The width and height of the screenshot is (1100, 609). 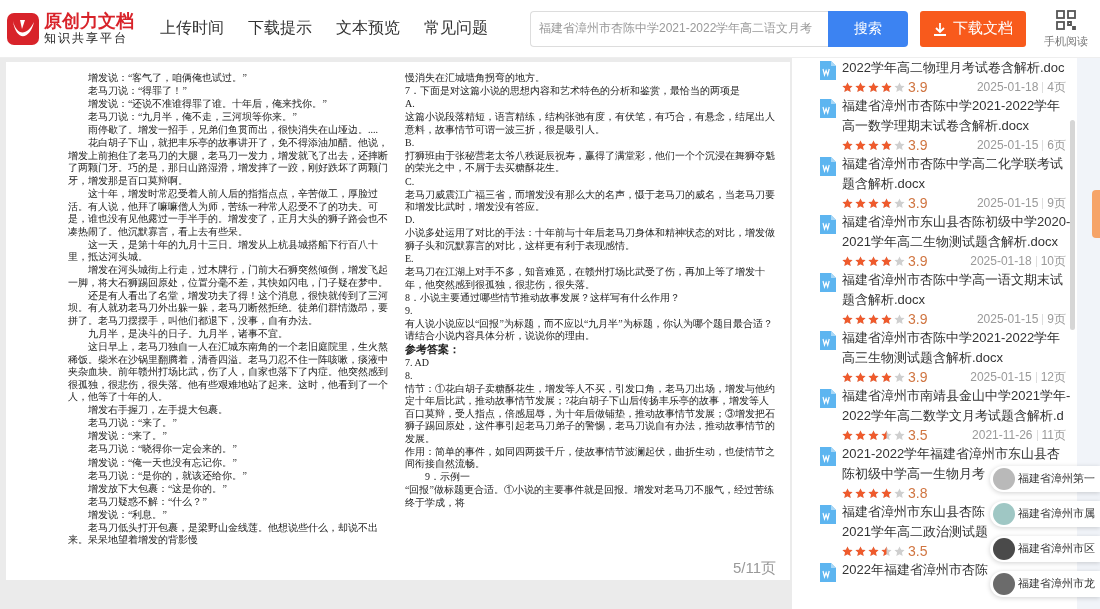 What do you see at coordinates (936, 126) in the screenshot?
I see `document-title-link: 高一数学理期末试卷含解析.docx` at bounding box center [936, 126].